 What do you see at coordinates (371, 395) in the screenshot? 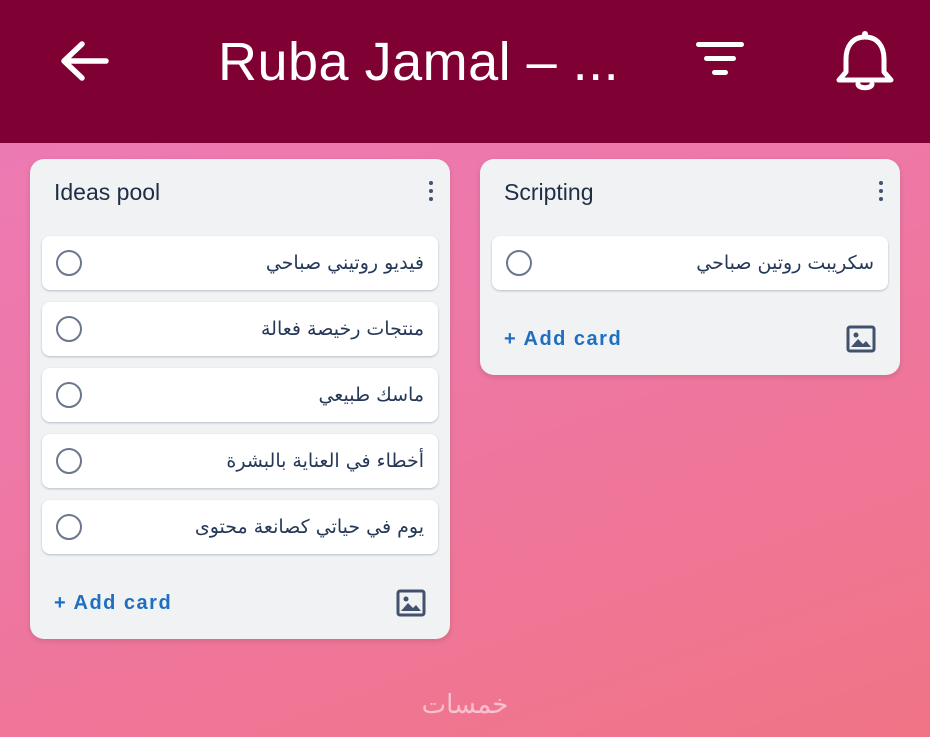
I see `card-title: ماسك طبيعي` at bounding box center [371, 395].